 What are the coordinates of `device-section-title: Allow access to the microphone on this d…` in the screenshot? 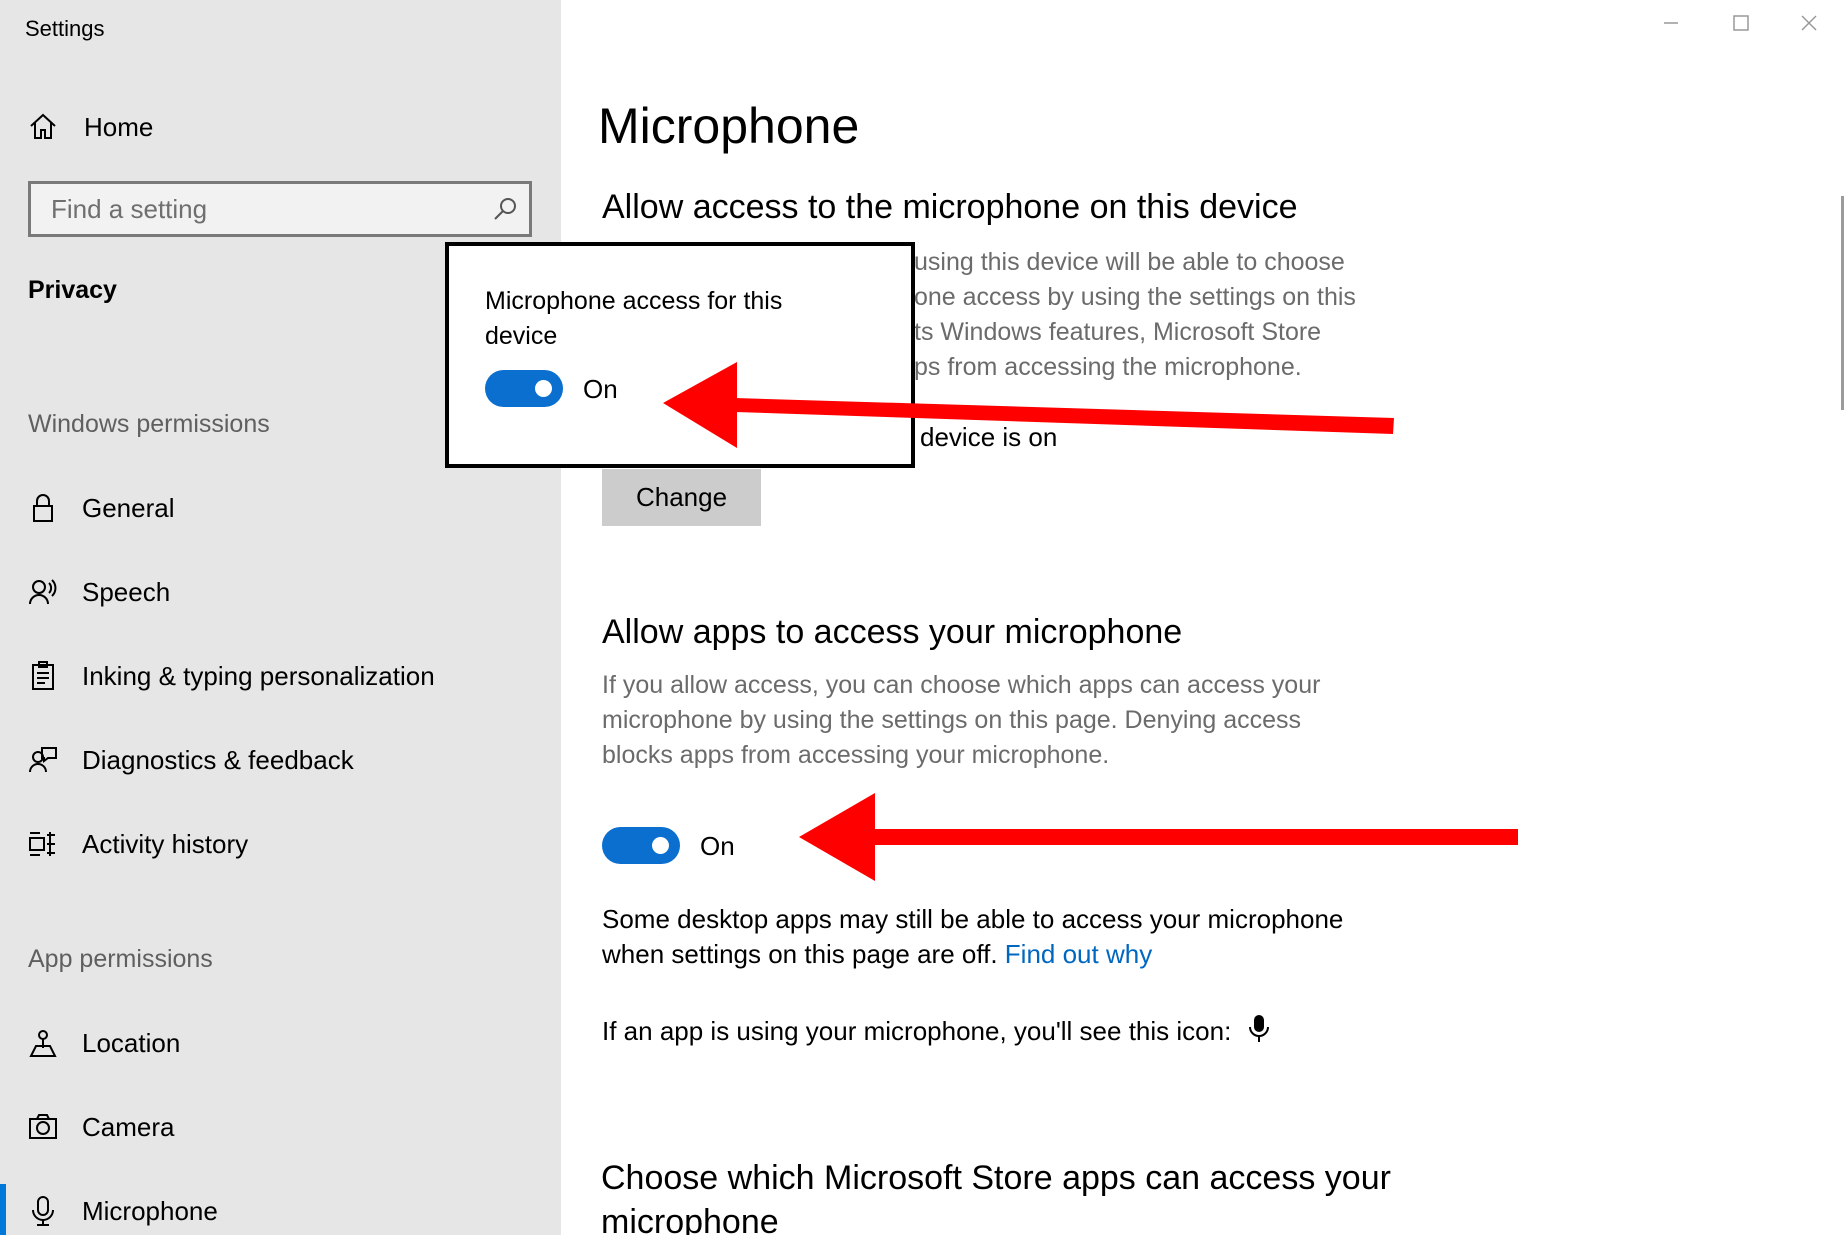 It's located at (950, 207).